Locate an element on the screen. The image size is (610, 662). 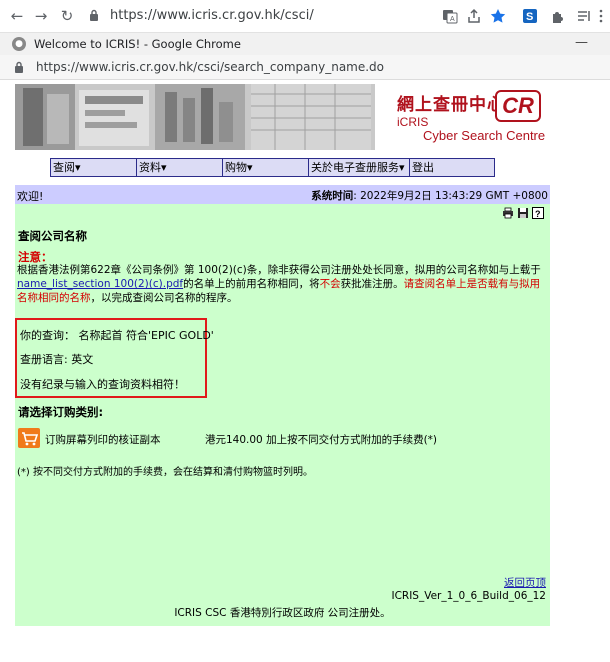
bookmark-star-icon is located at coordinates (498, 16).